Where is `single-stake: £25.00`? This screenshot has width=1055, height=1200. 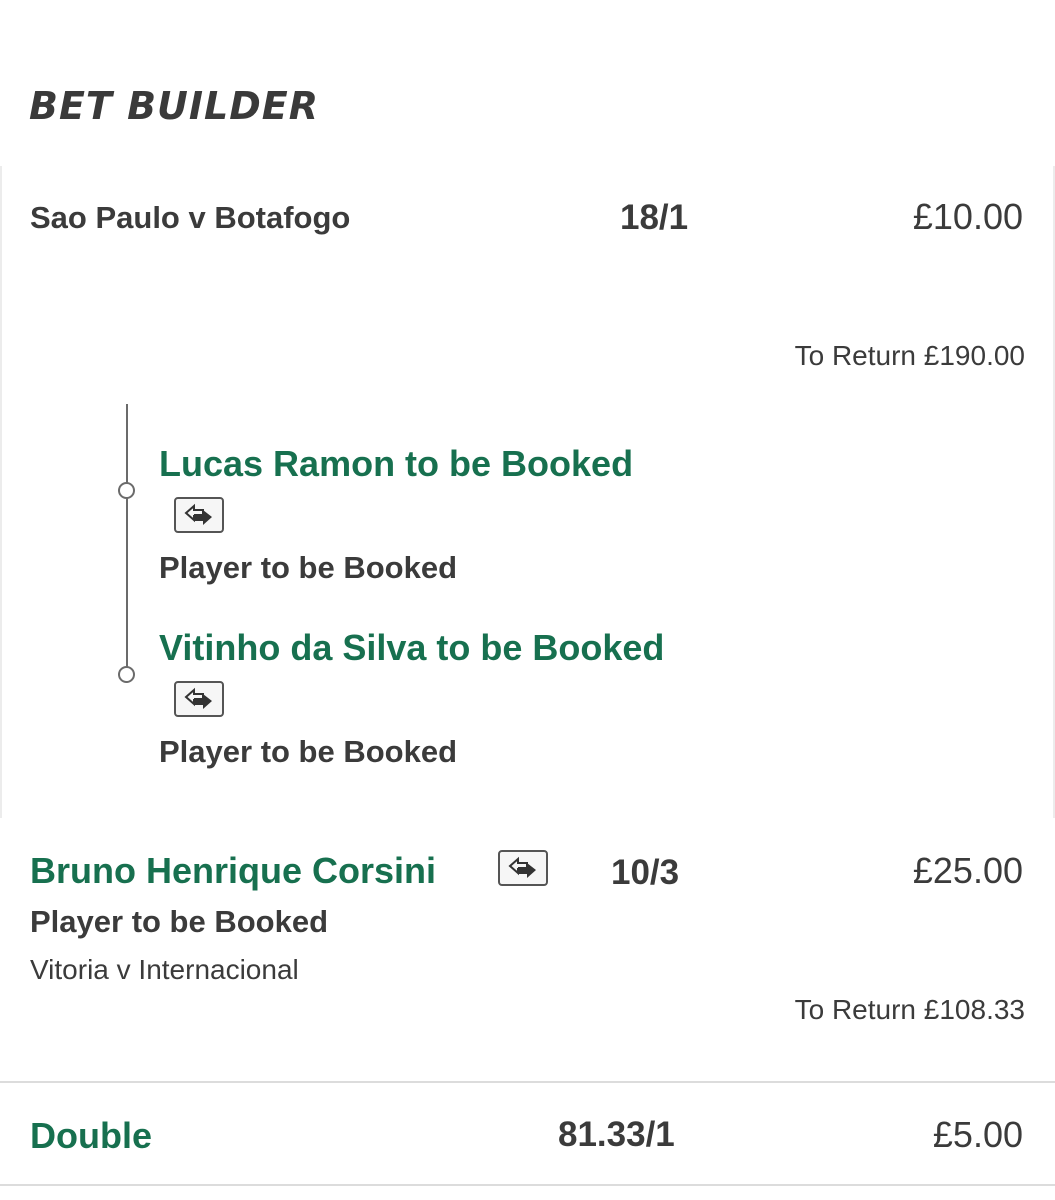
single-stake: £25.00 is located at coordinates (968, 871).